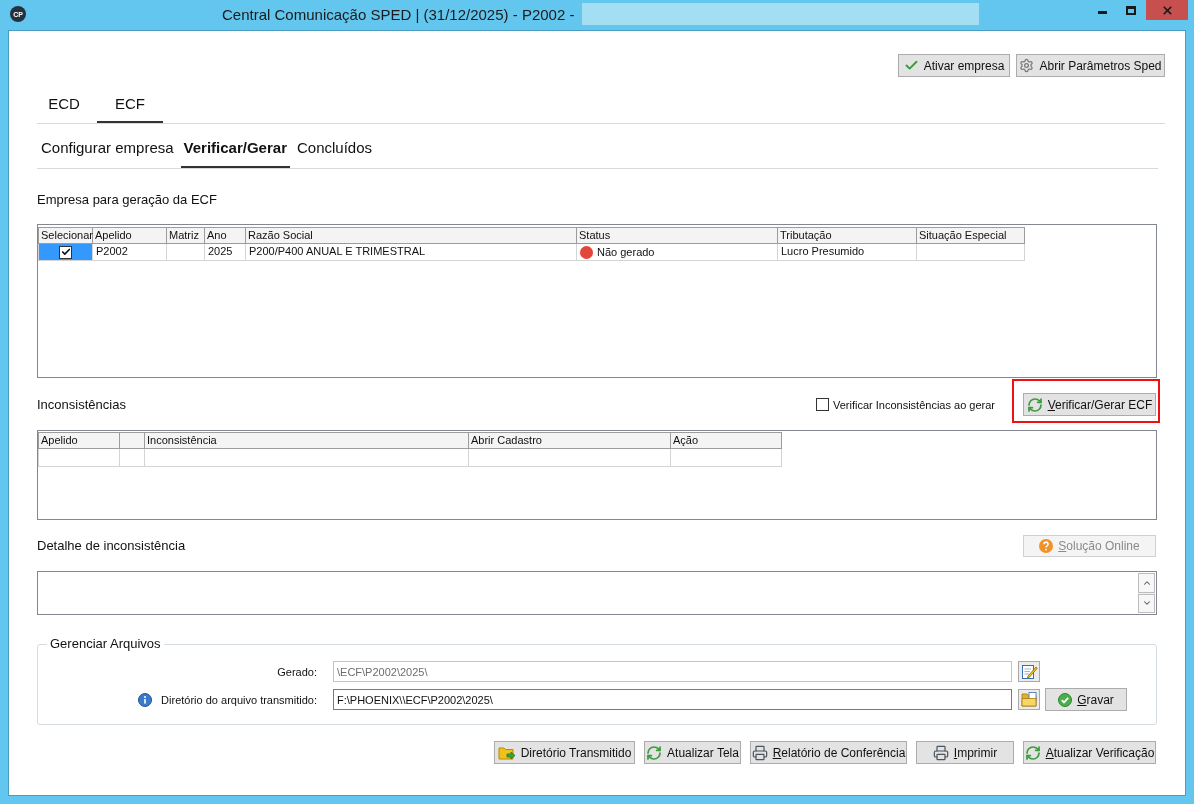 The width and height of the screenshot is (1194, 804). Describe the element at coordinates (297, 671) in the screenshot. I see `field-label: Gerado:` at that location.